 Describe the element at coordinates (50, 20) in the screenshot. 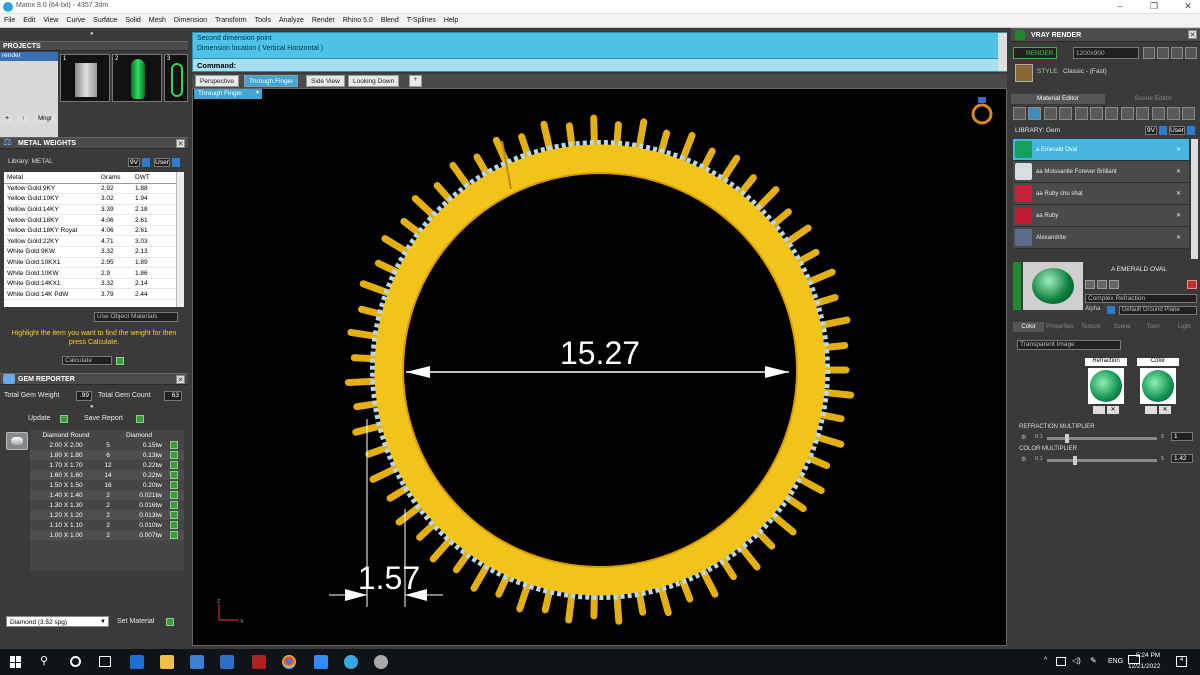

I see `menu-view: View` at that location.